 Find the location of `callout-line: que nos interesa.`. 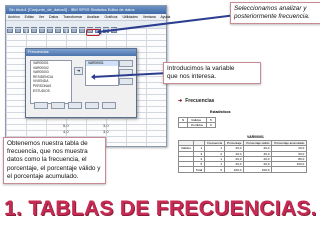

callout-line: que nos interesa. is located at coordinates (192, 77).